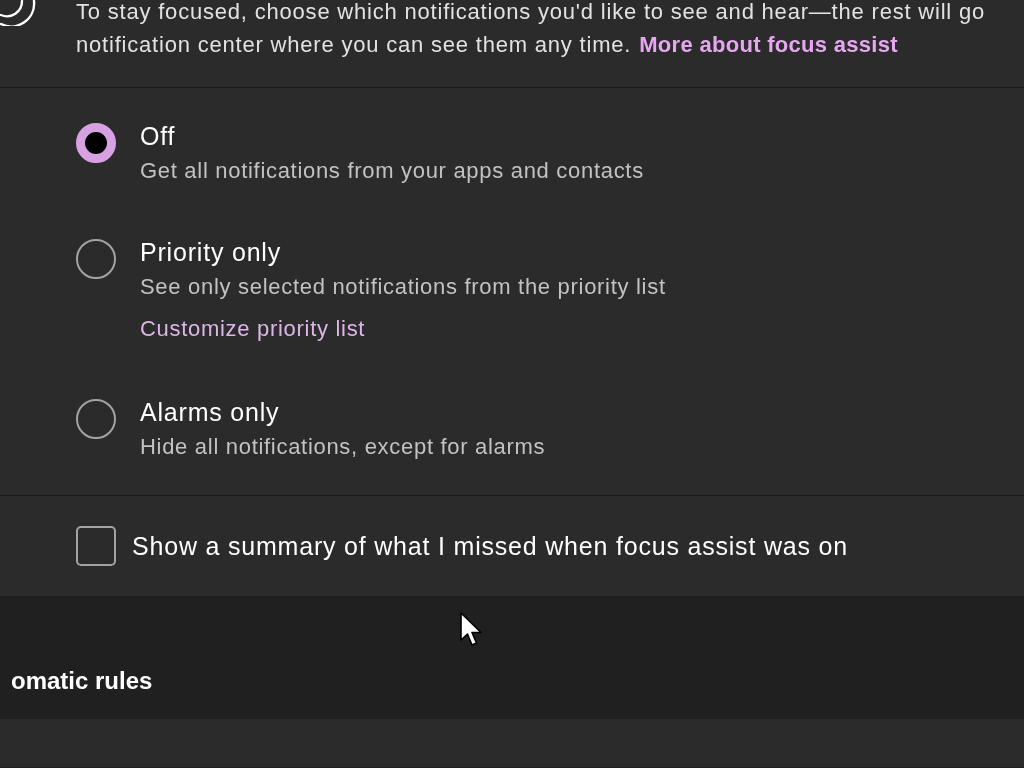 The width and height of the screenshot is (1024, 768). Describe the element at coordinates (96, 546) in the screenshot. I see `checkbox` at that location.